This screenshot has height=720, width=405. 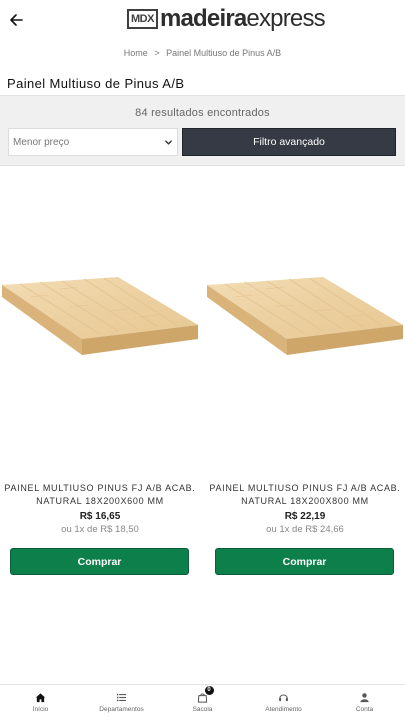 What do you see at coordinates (96, 83) in the screenshot?
I see `page-title: Painel Multiuso de Pinus A/B` at bounding box center [96, 83].